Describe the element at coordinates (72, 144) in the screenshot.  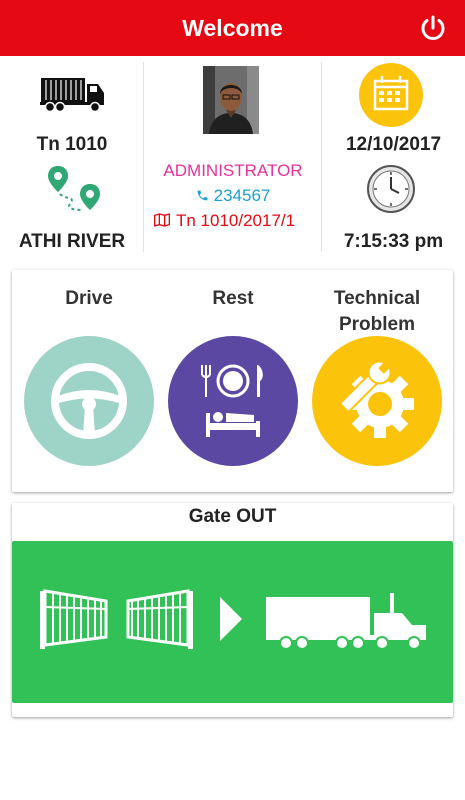
I see `vehicle-number: Tn 1010` at that location.